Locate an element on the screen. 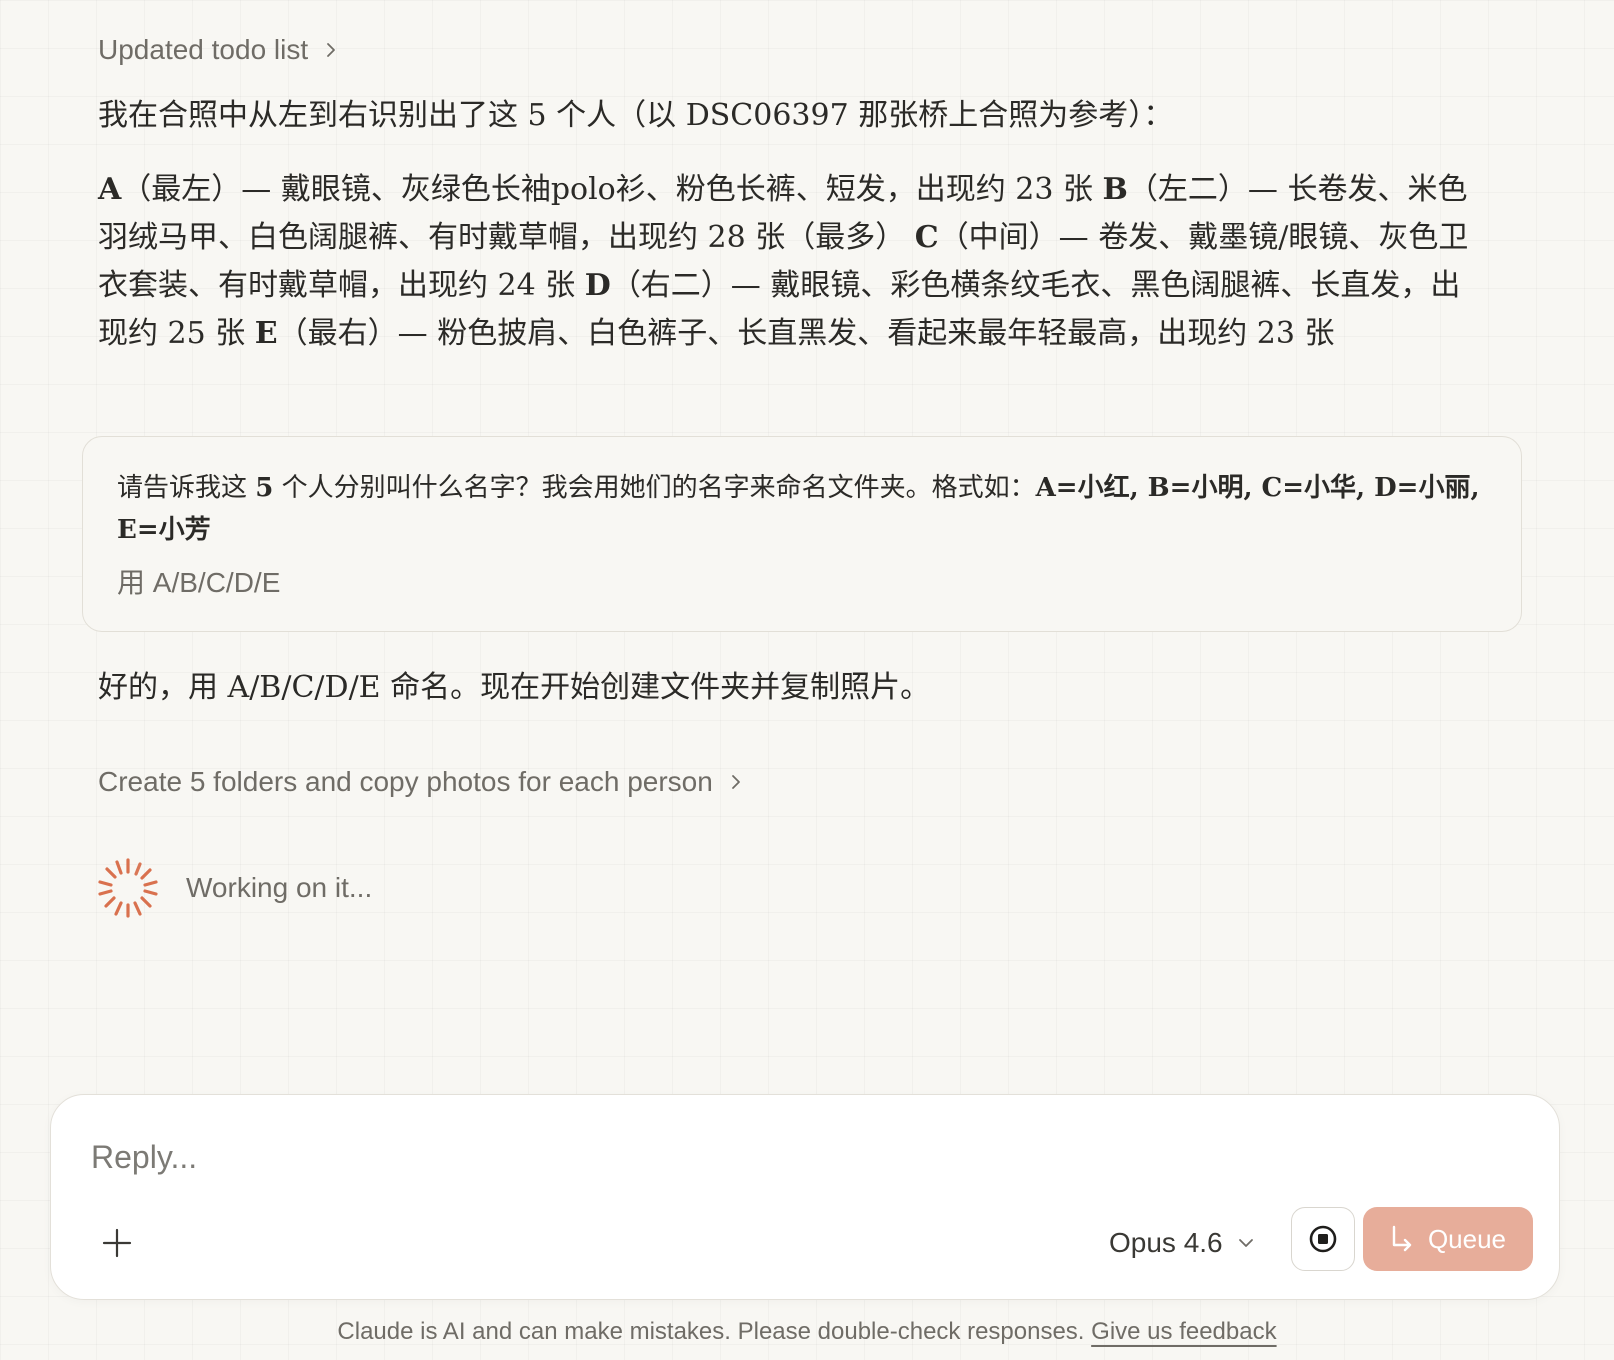 Image resolution: width=1614 pixels, height=1360 pixels. todo-list-step: Updated todo list is located at coordinates (219, 50).